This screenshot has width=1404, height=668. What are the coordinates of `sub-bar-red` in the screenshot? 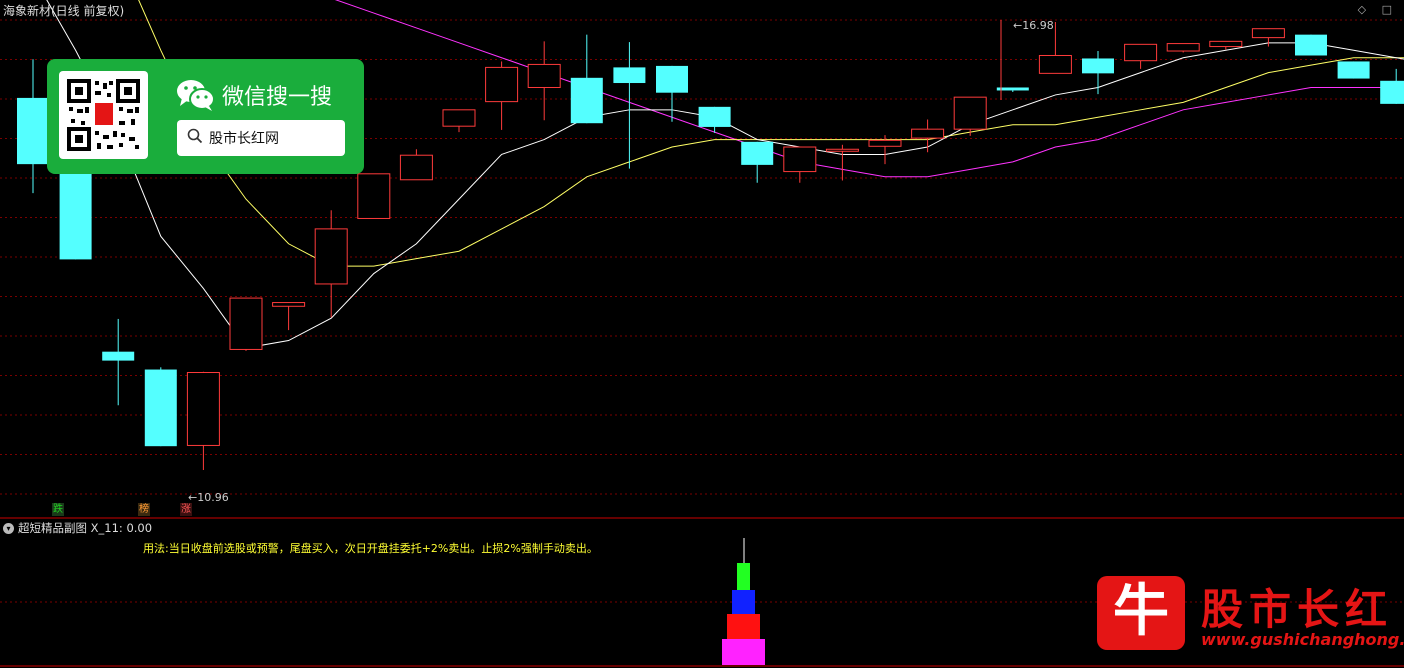 It's located at (743, 626).